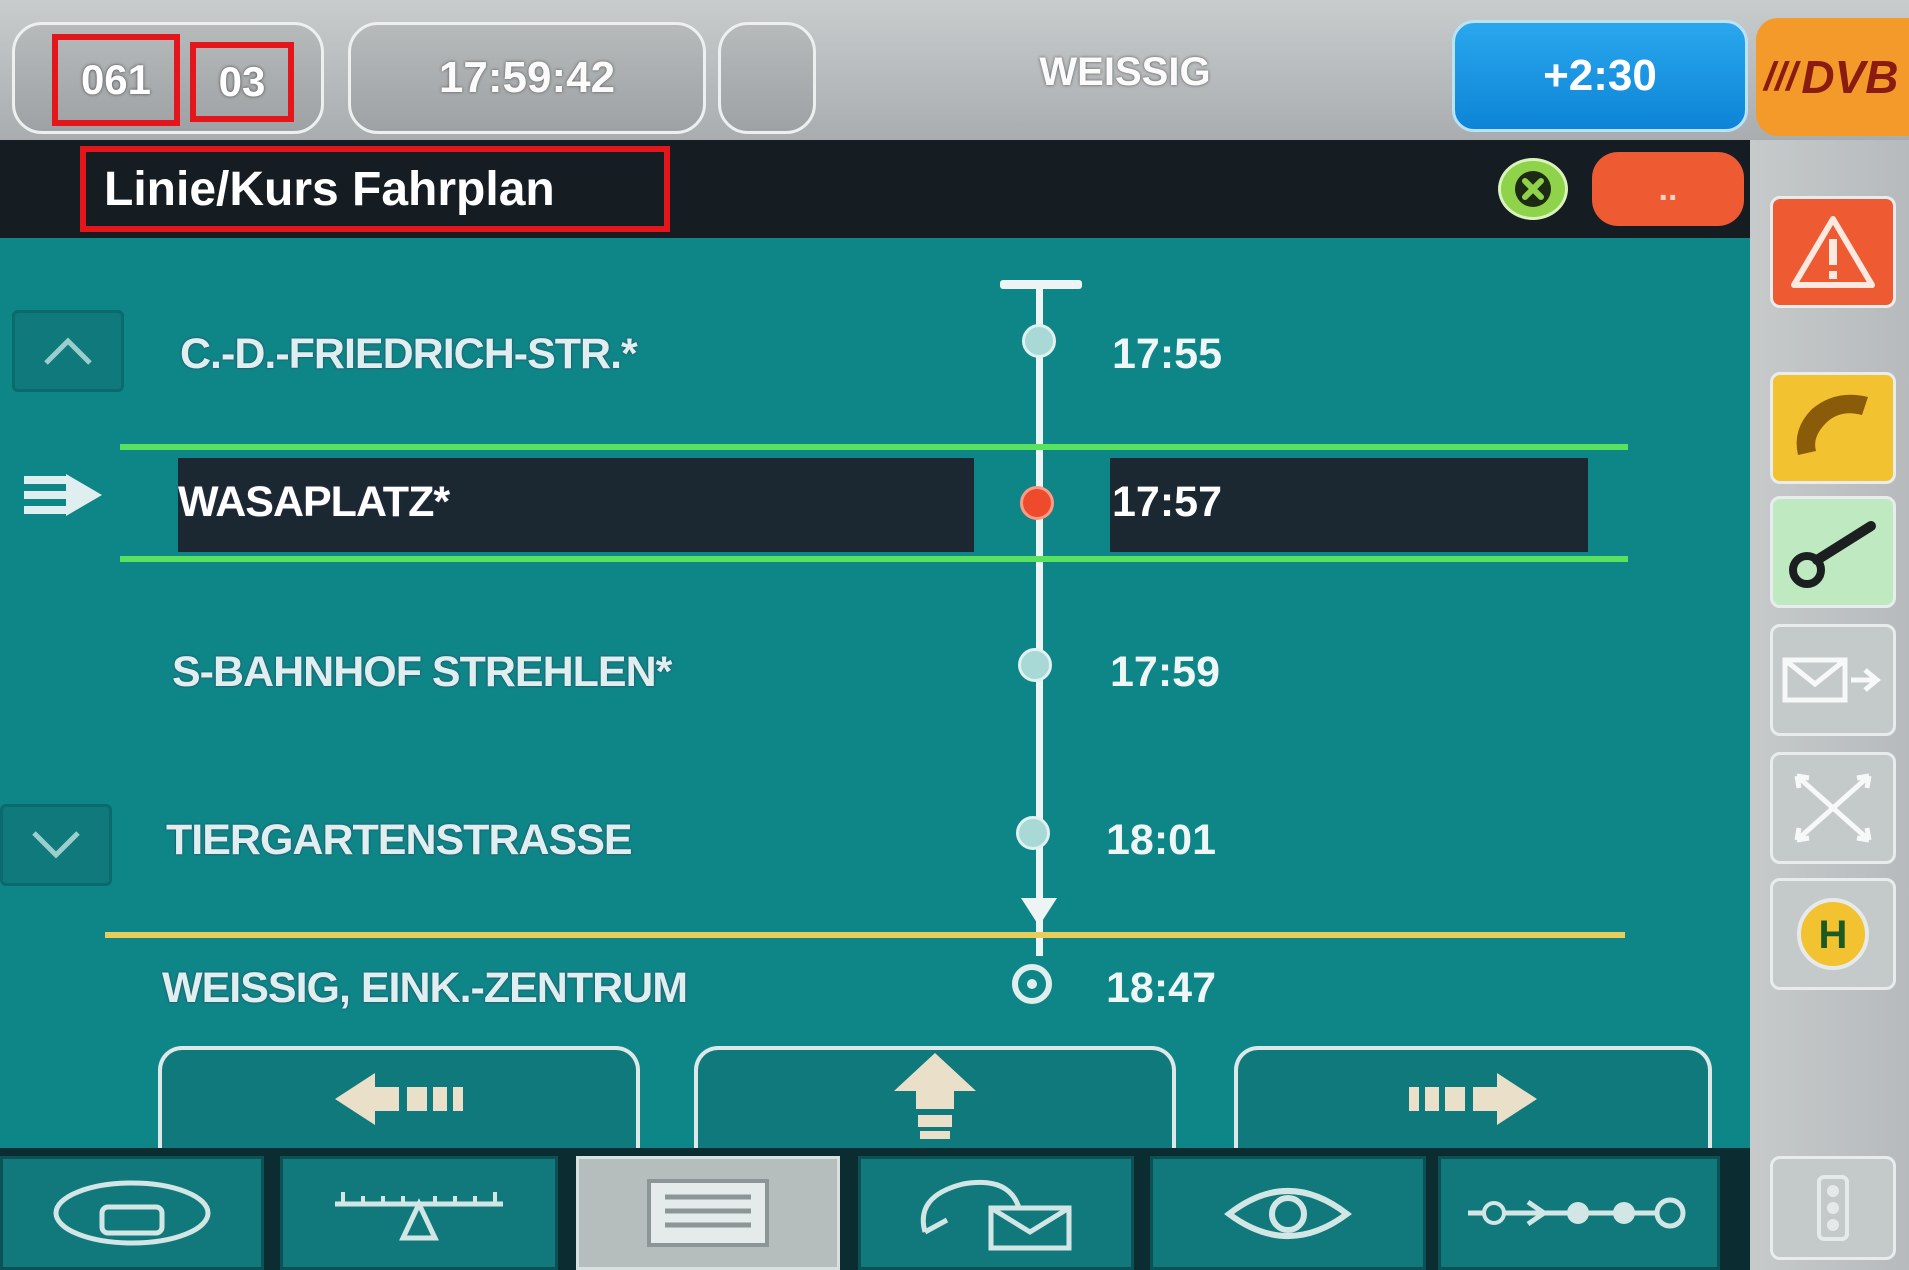  I want to click on warning-button, so click(1833, 252).